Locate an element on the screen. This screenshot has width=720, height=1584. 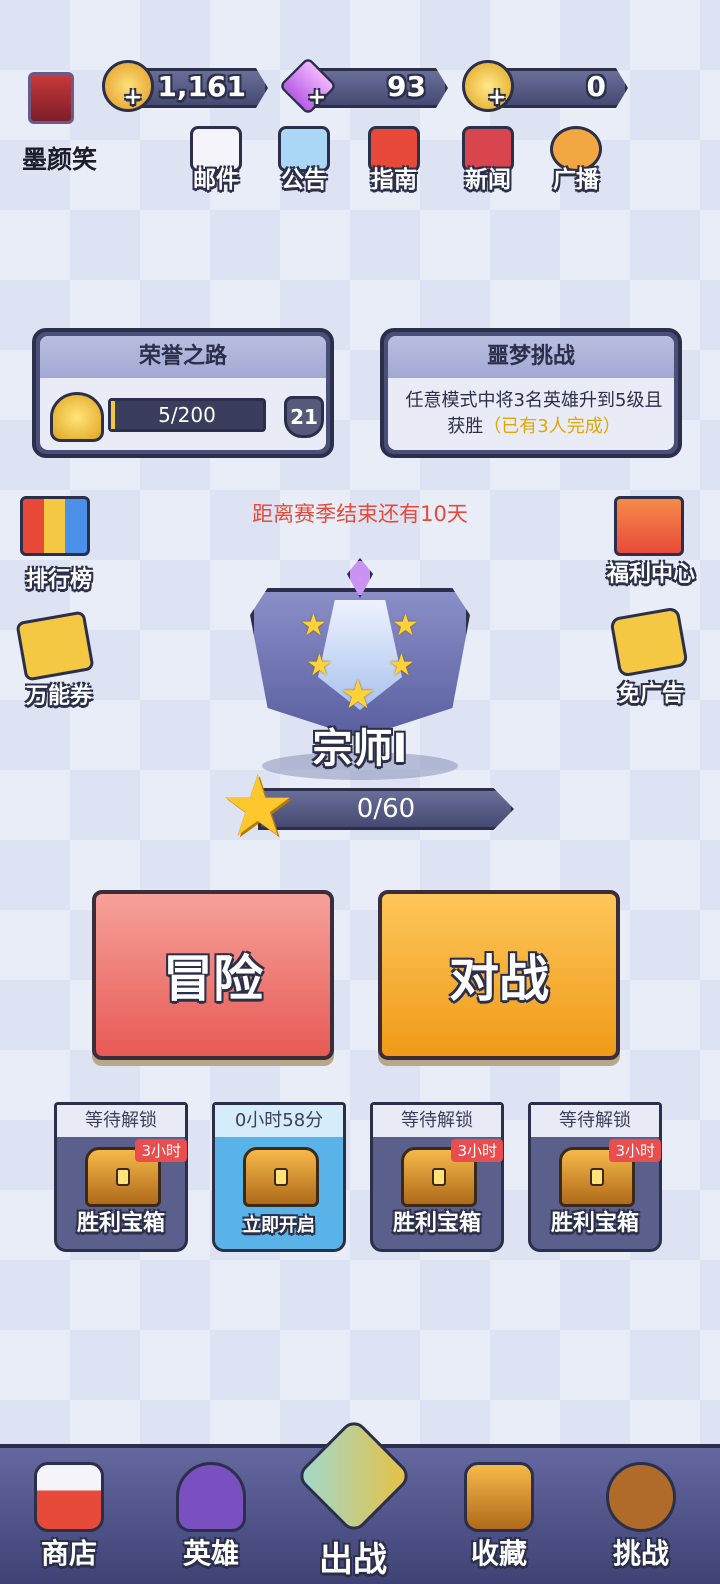
news-label: 新闻 is located at coordinates (488, 177).